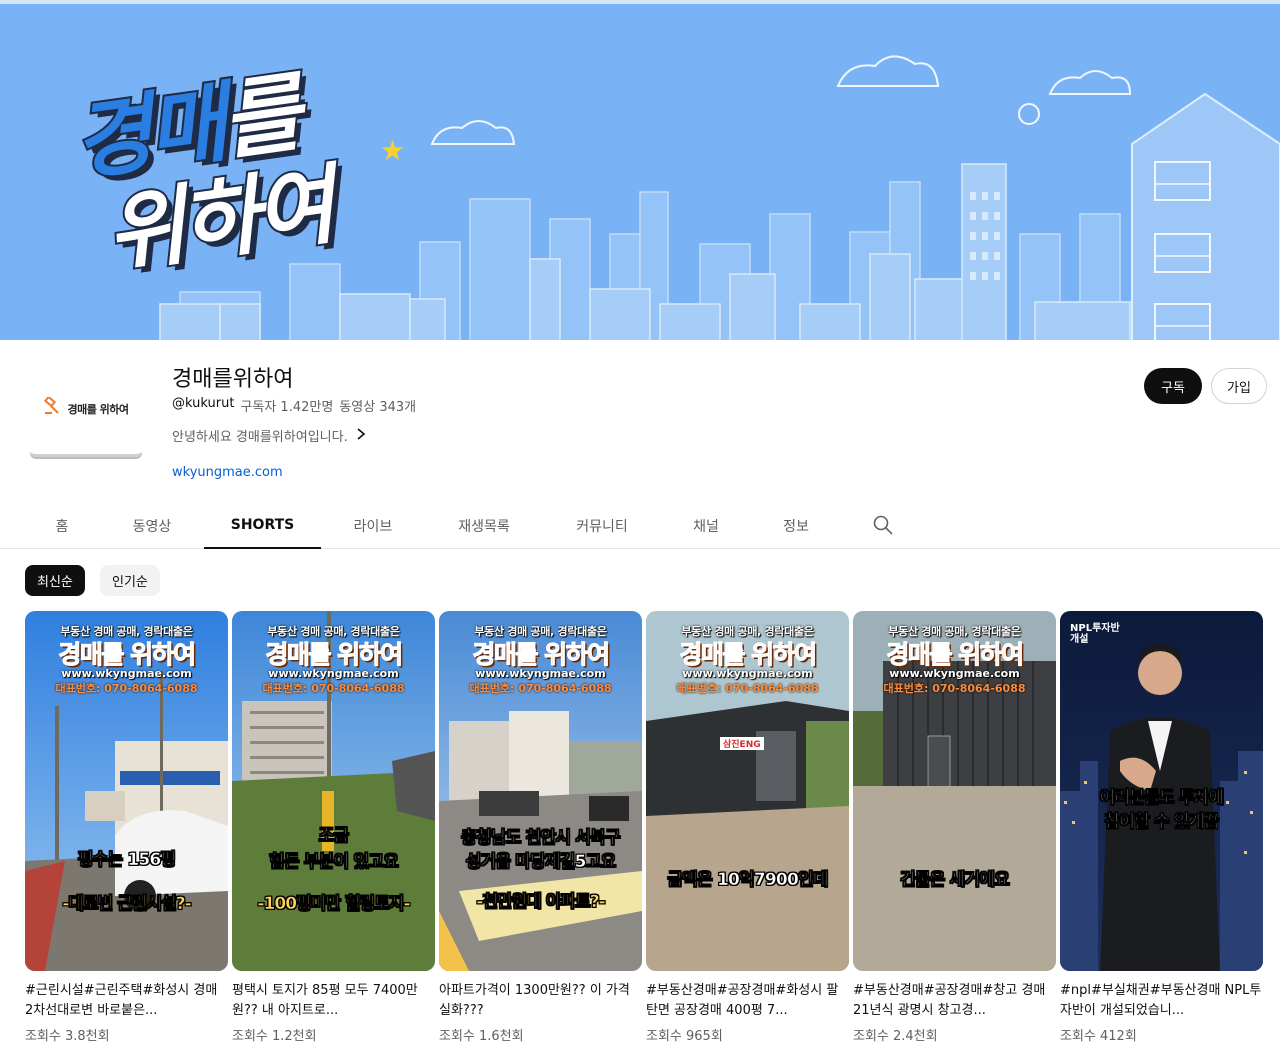 This screenshot has height=1051, width=1280. I want to click on npl-tag-line: 개설, so click(1079, 639).